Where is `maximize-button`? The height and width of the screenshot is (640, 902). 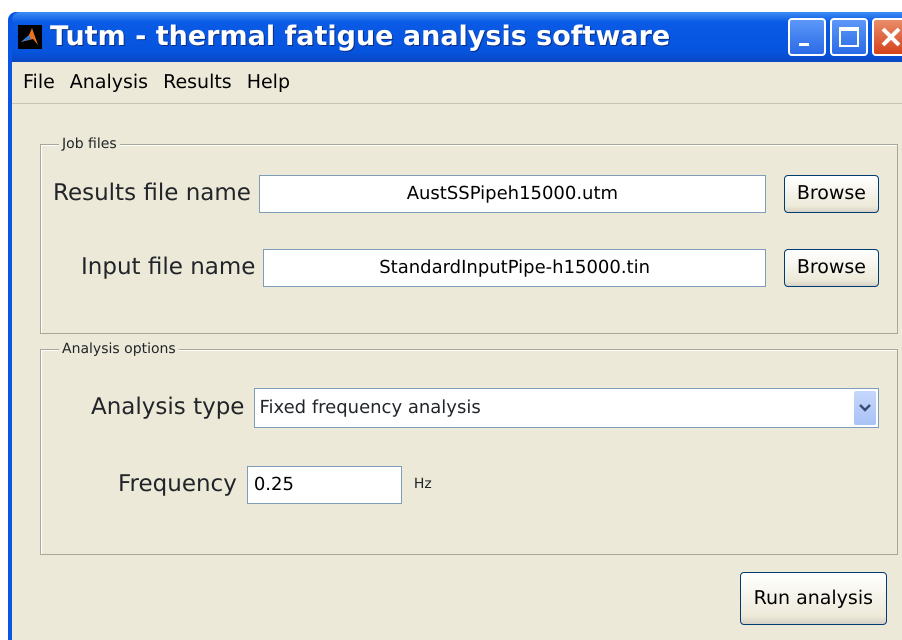
maximize-button is located at coordinates (849, 37).